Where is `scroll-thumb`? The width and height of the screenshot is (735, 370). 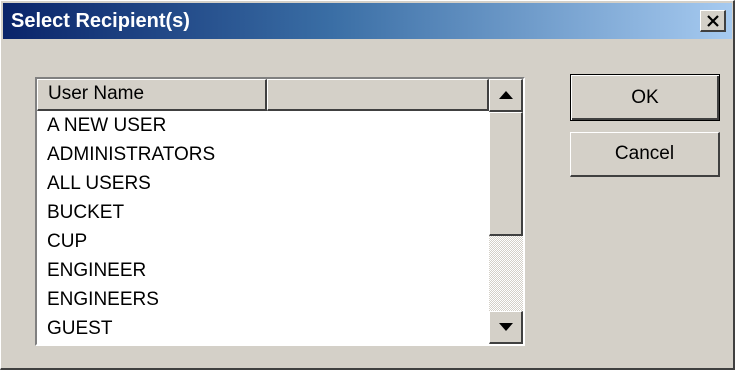 scroll-thumb is located at coordinates (506, 174).